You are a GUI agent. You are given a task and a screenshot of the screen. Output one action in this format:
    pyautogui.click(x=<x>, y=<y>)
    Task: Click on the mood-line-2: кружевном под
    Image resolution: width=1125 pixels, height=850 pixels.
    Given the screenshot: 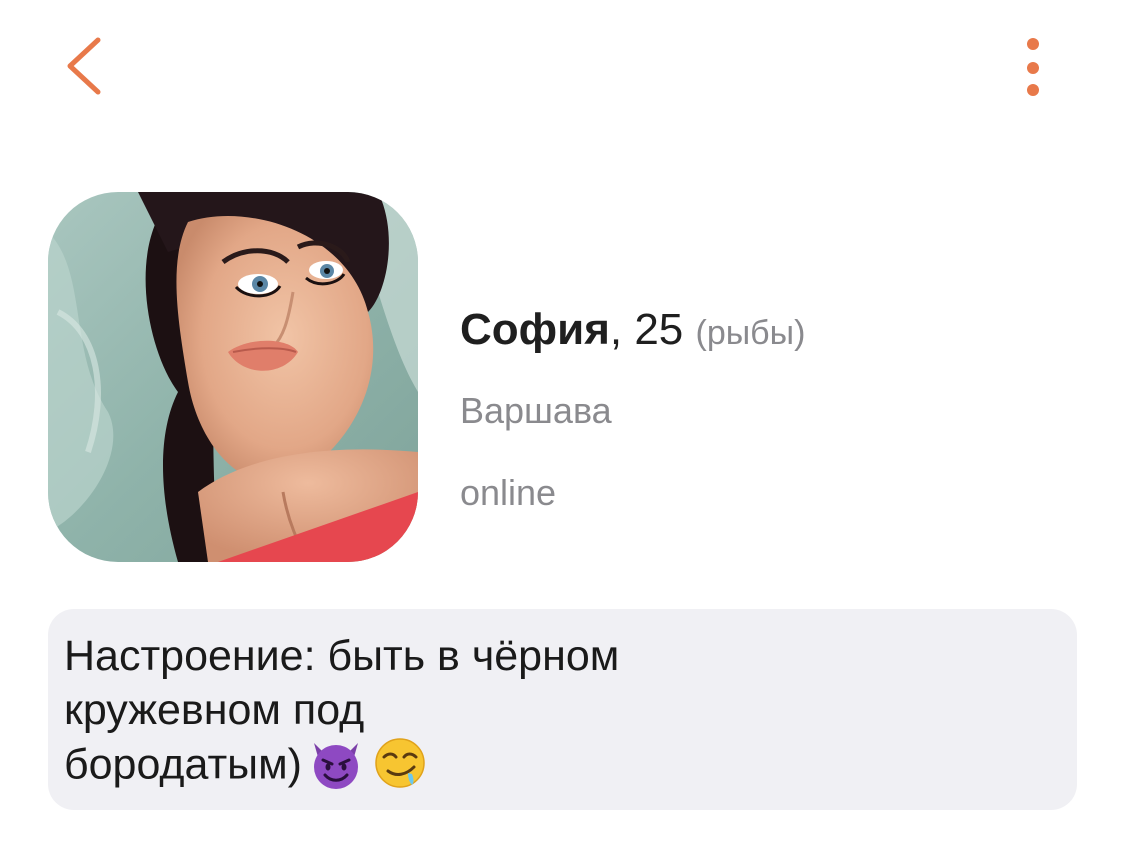 What is the action you would take?
    pyautogui.click(x=214, y=710)
    